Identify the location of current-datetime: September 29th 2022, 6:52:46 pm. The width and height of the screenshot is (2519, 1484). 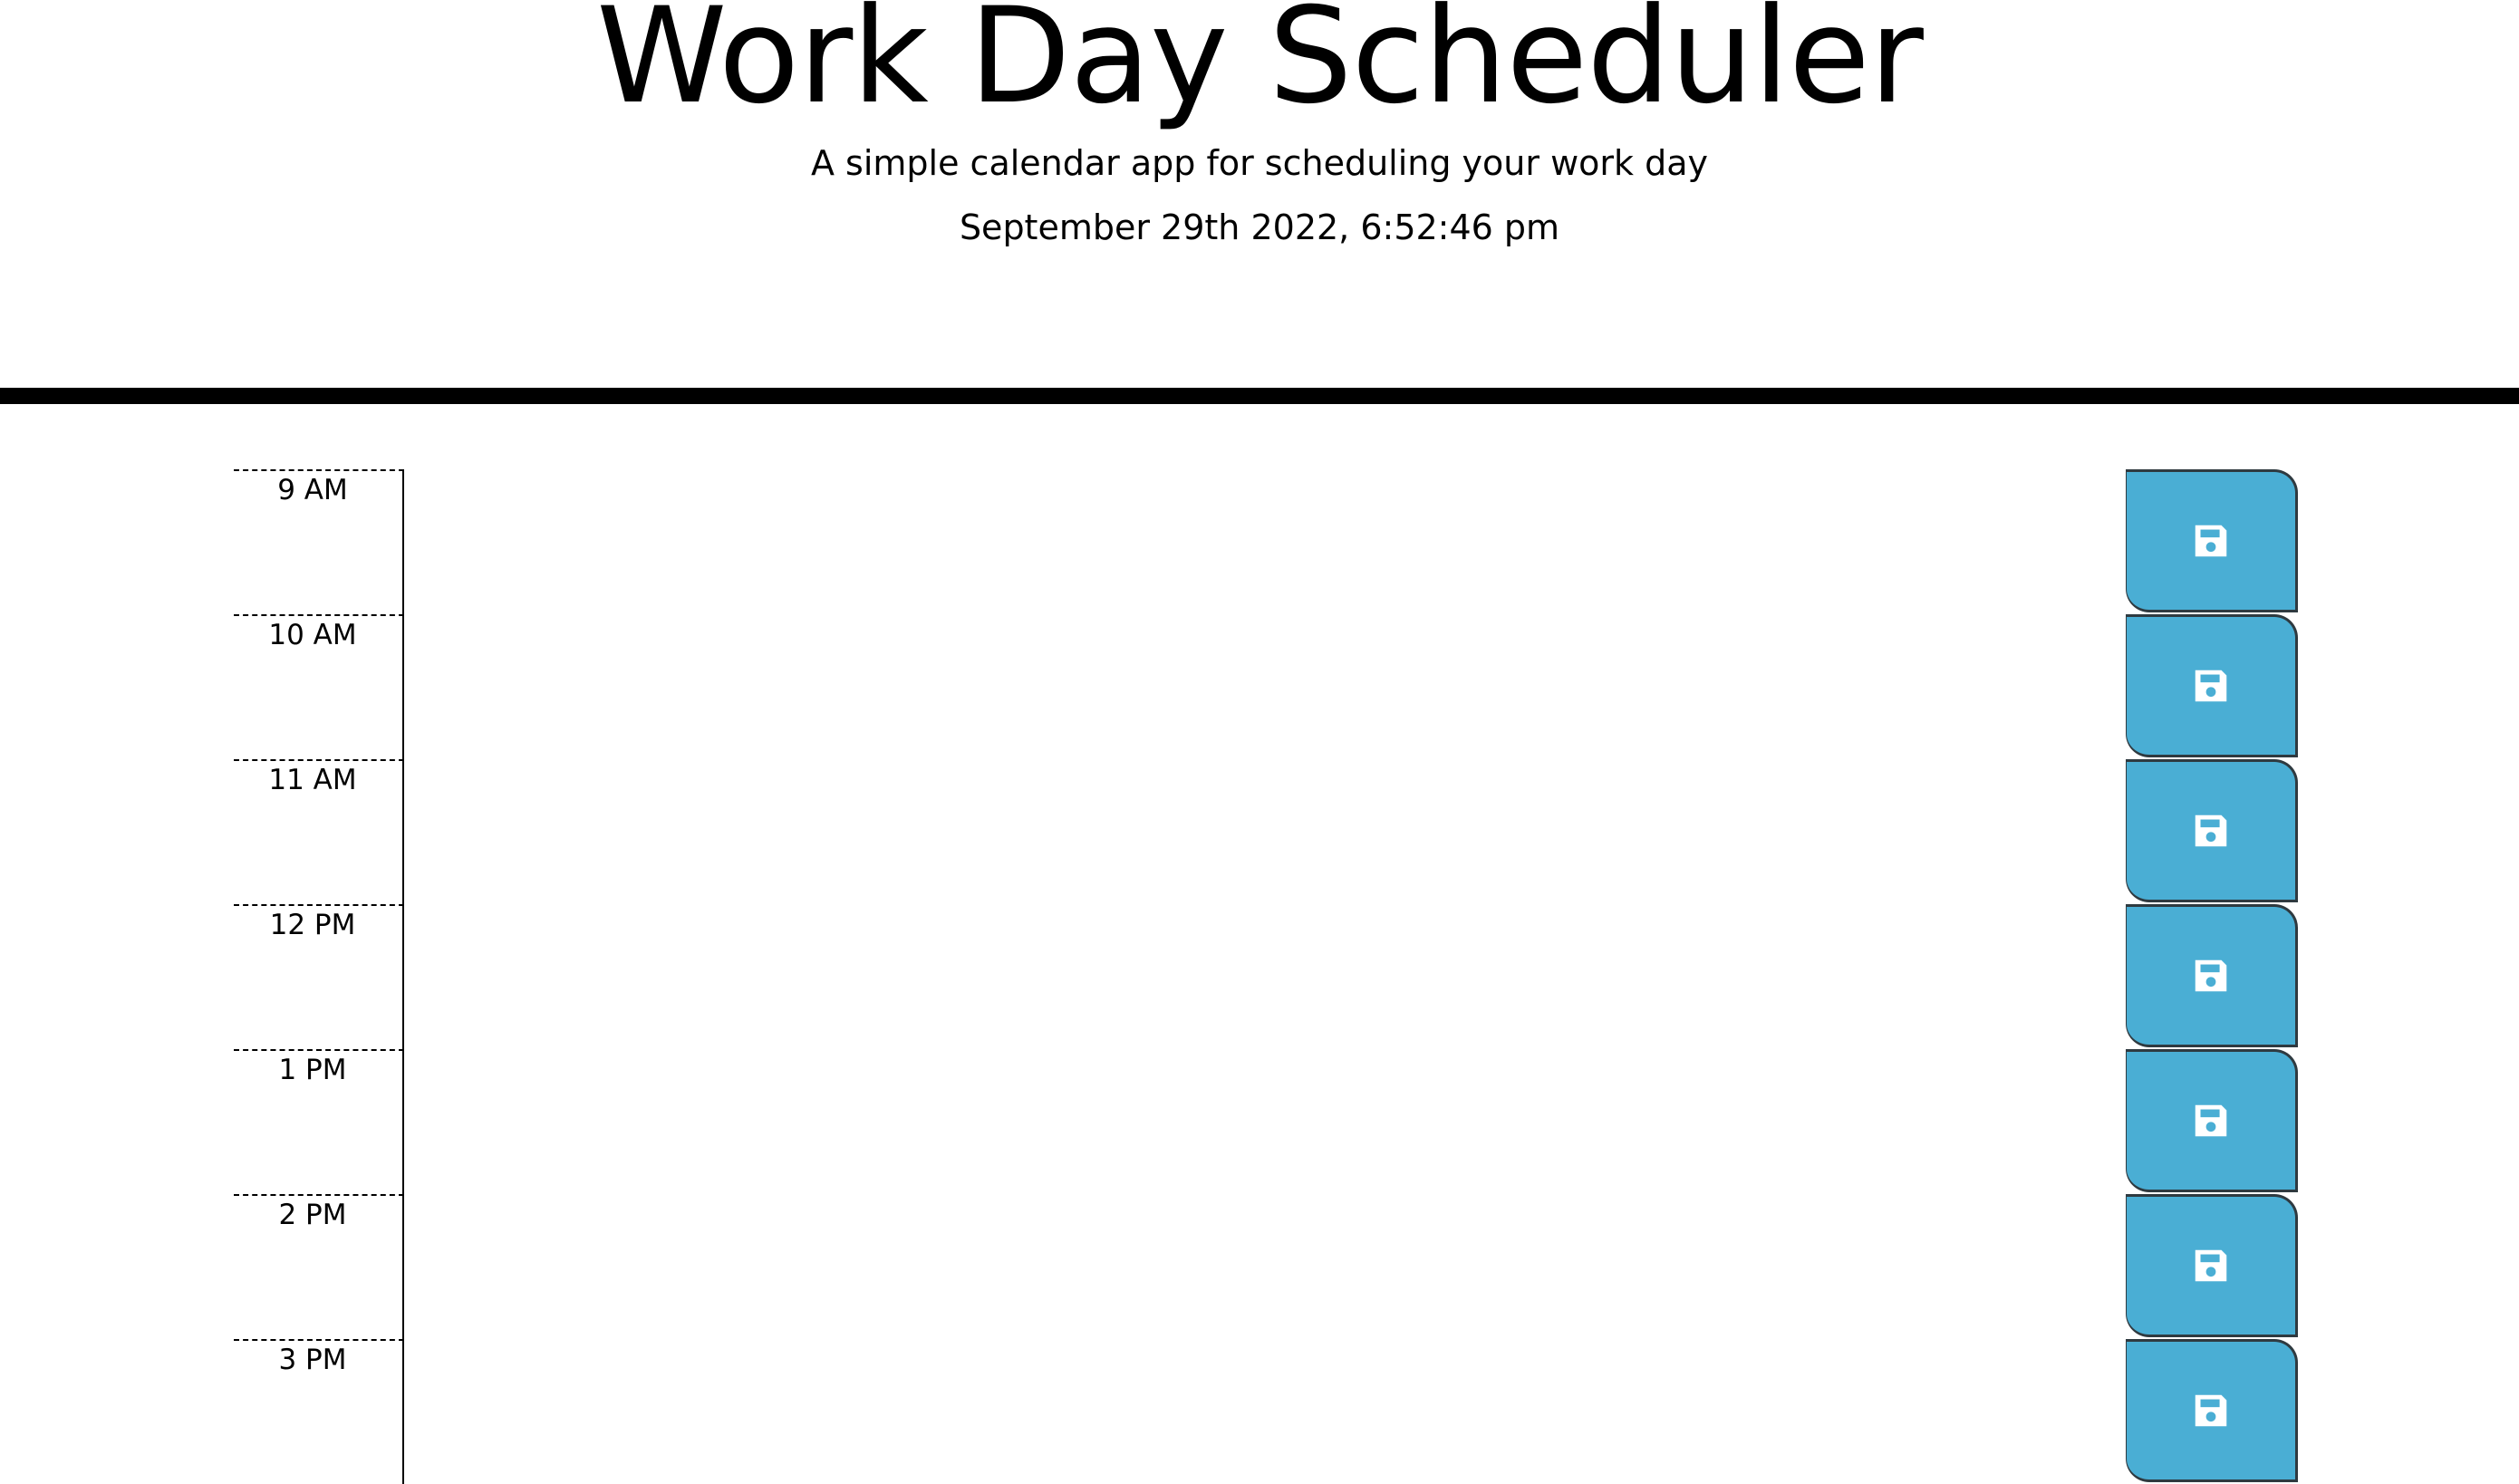
(1259, 227).